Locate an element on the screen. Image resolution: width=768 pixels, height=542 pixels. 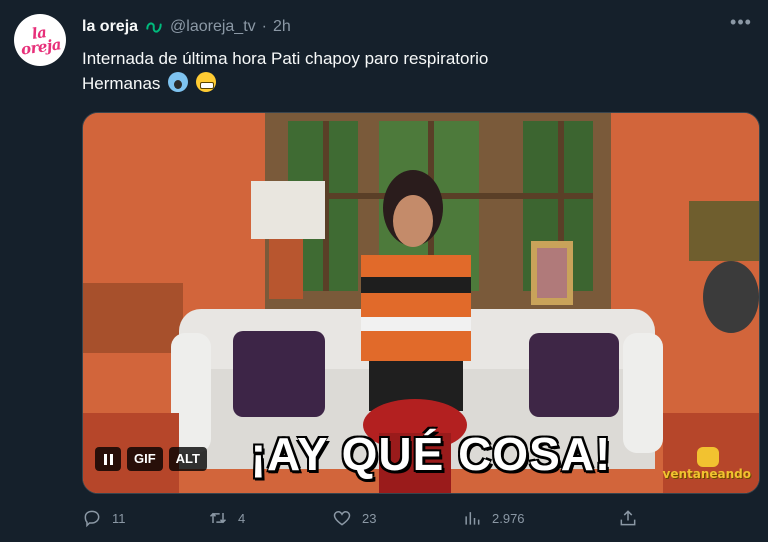
verified-badge-icon is located at coordinates (154, 27).